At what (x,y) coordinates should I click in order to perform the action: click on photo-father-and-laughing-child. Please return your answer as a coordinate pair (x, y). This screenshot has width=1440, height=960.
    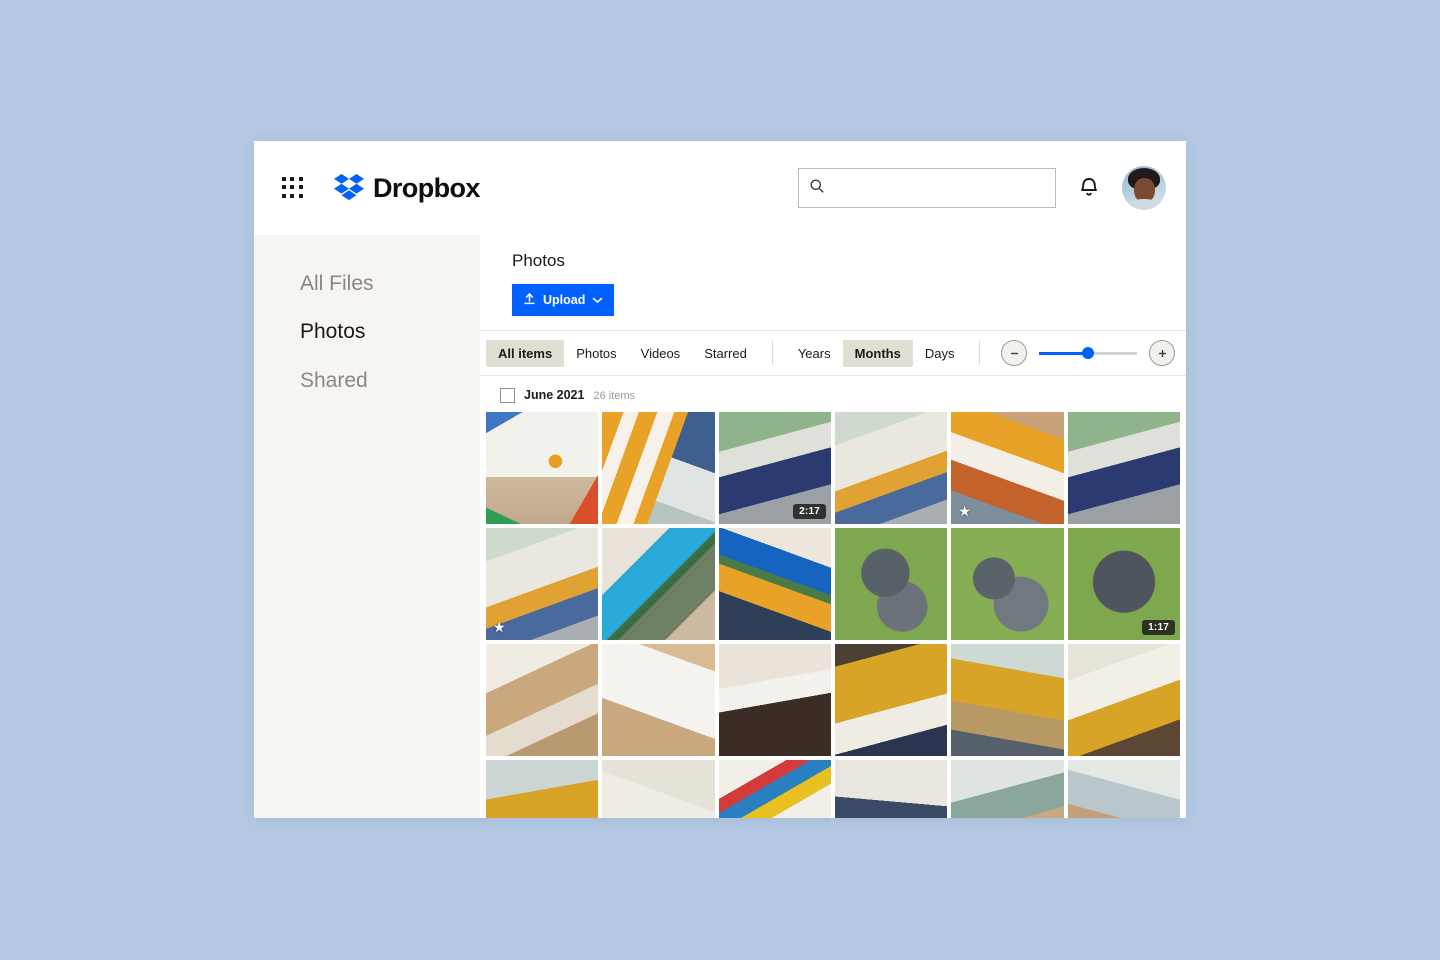
    Looking at the image, I should click on (1123, 700).